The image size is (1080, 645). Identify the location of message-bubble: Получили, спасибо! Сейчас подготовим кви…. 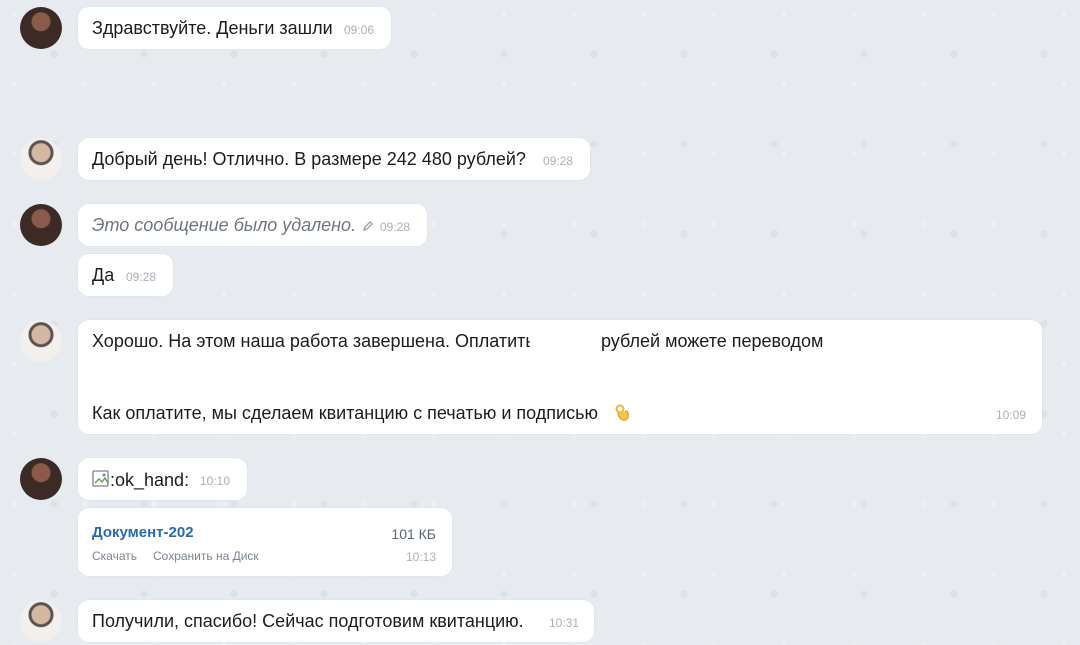
(336, 621).